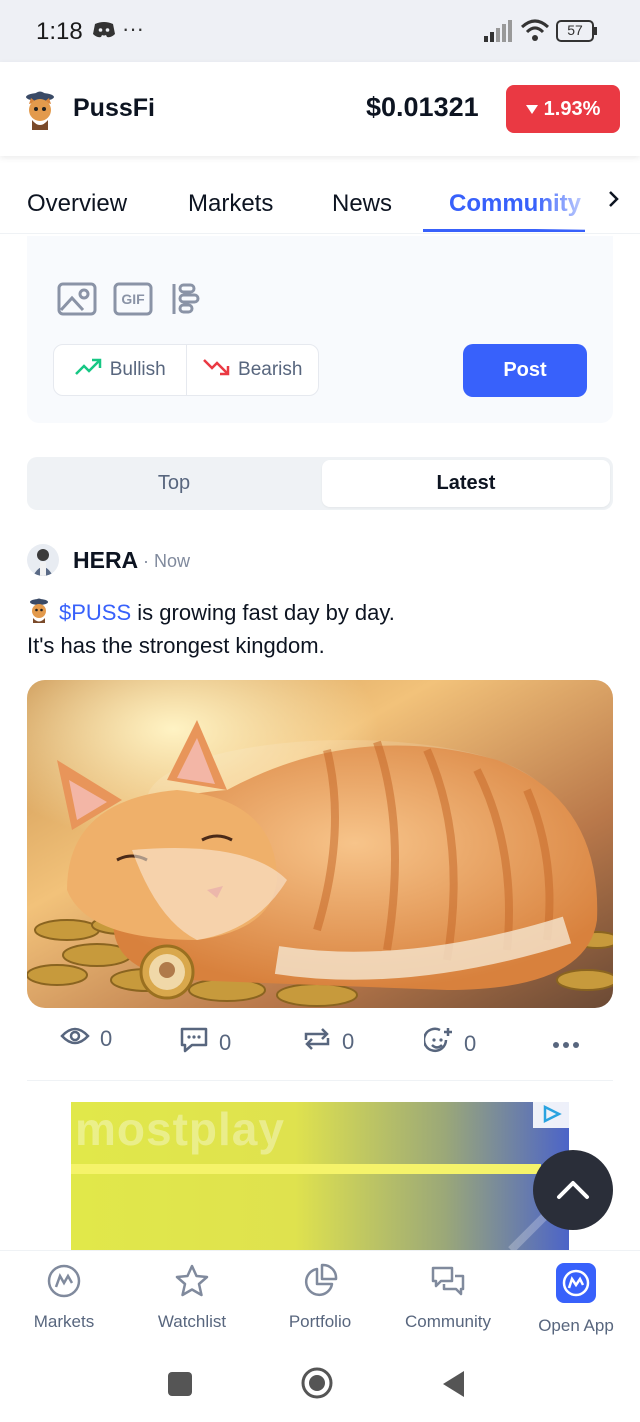 This screenshot has height=1422, width=640. Describe the element at coordinates (176, 645) in the screenshot. I see `post-text-line2: It's has the strongest kingdom.` at that location.